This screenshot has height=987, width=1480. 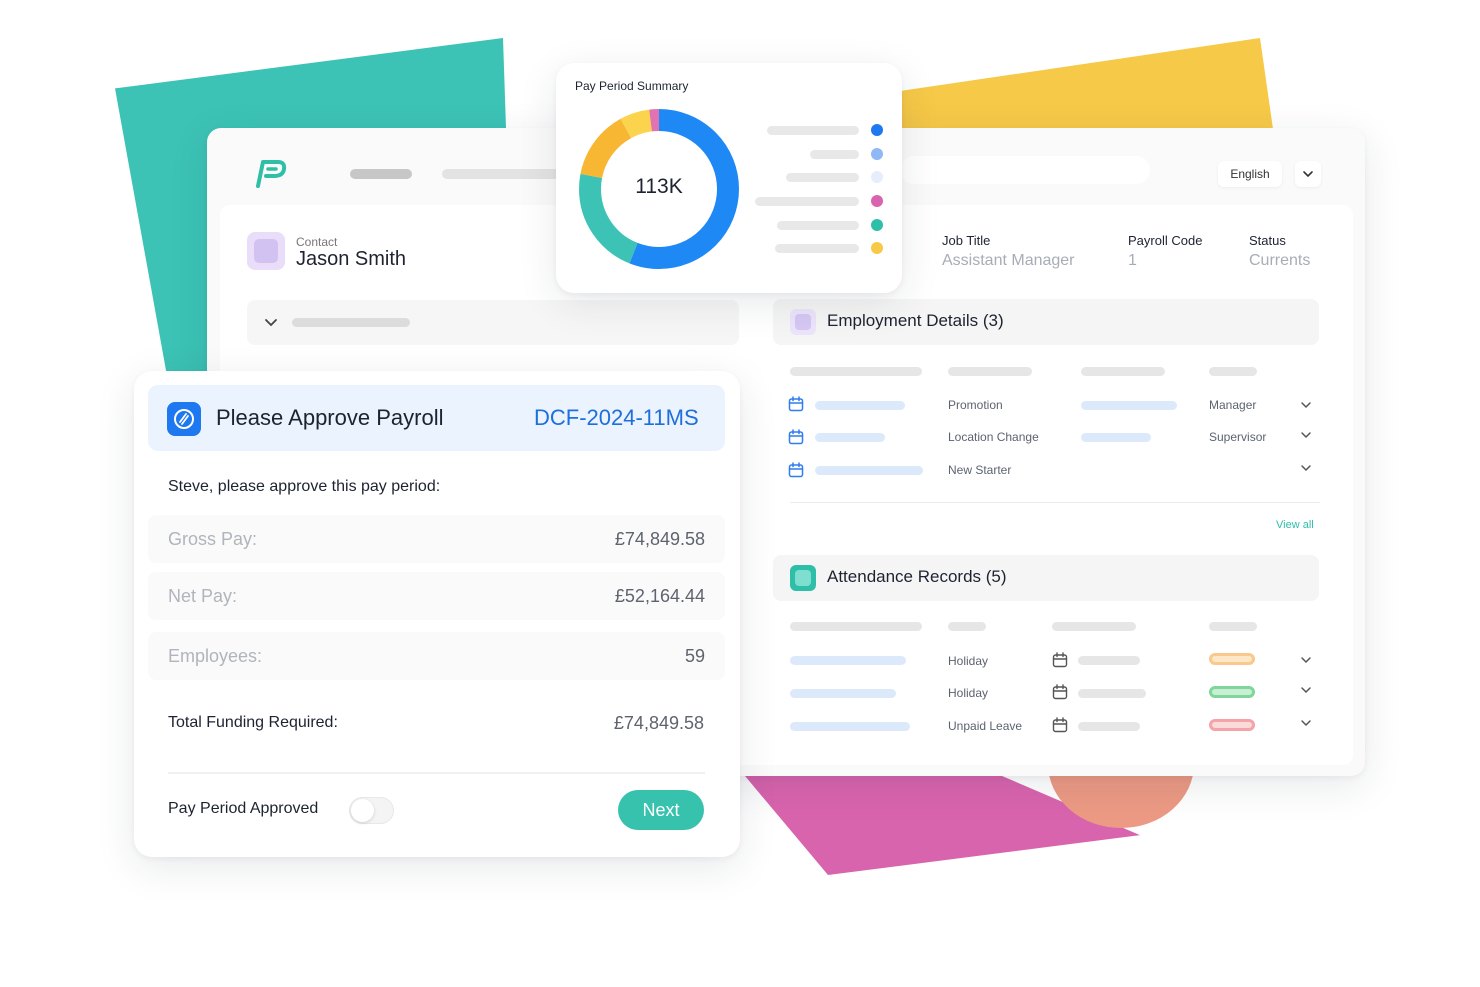 What do you see at coordinates (351, 259) in the screenshot?
I see `contact-name: Jason Smith` at bounding box center [351, 259].